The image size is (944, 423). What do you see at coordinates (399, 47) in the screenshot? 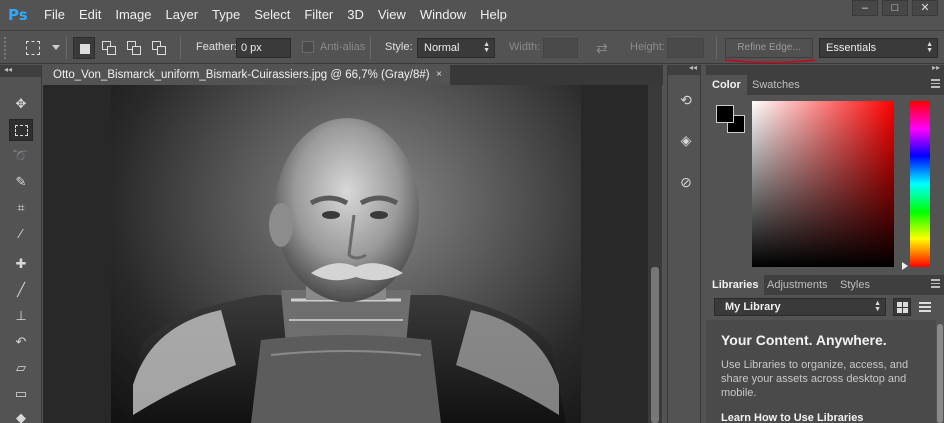
I see `style-label: Style:` at bounding box center [399, 47].